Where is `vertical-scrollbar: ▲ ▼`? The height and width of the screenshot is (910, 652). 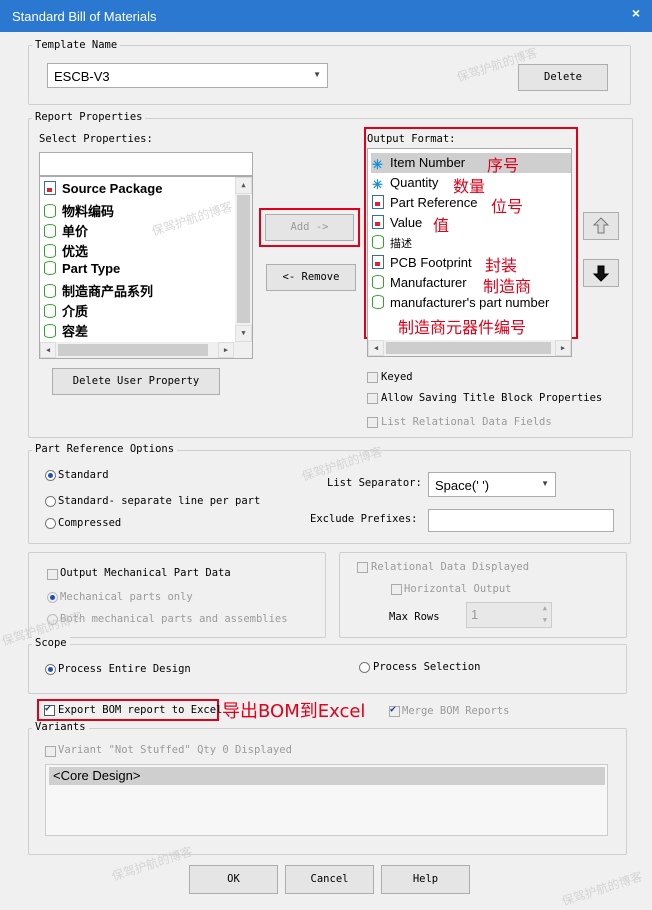
vertical-scrollbar: ▲ ▼ is located at coordinates (243, 259).